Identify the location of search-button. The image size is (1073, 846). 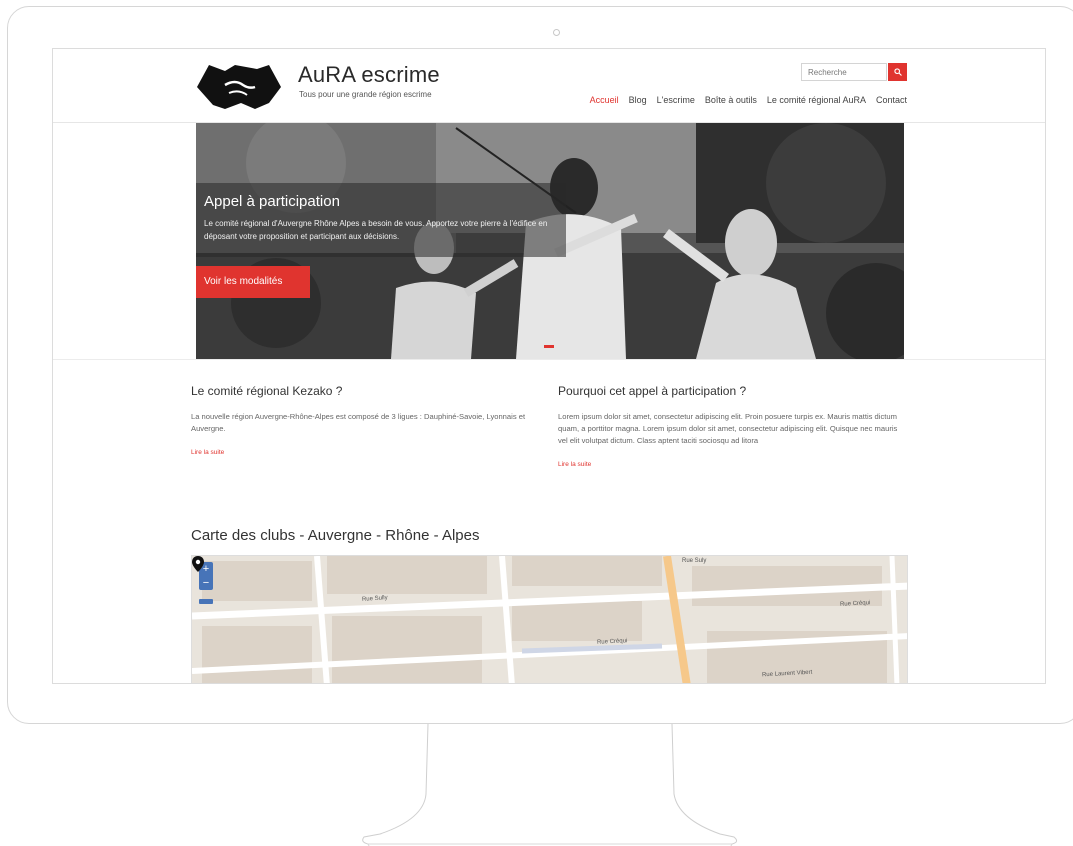
(897, 72).